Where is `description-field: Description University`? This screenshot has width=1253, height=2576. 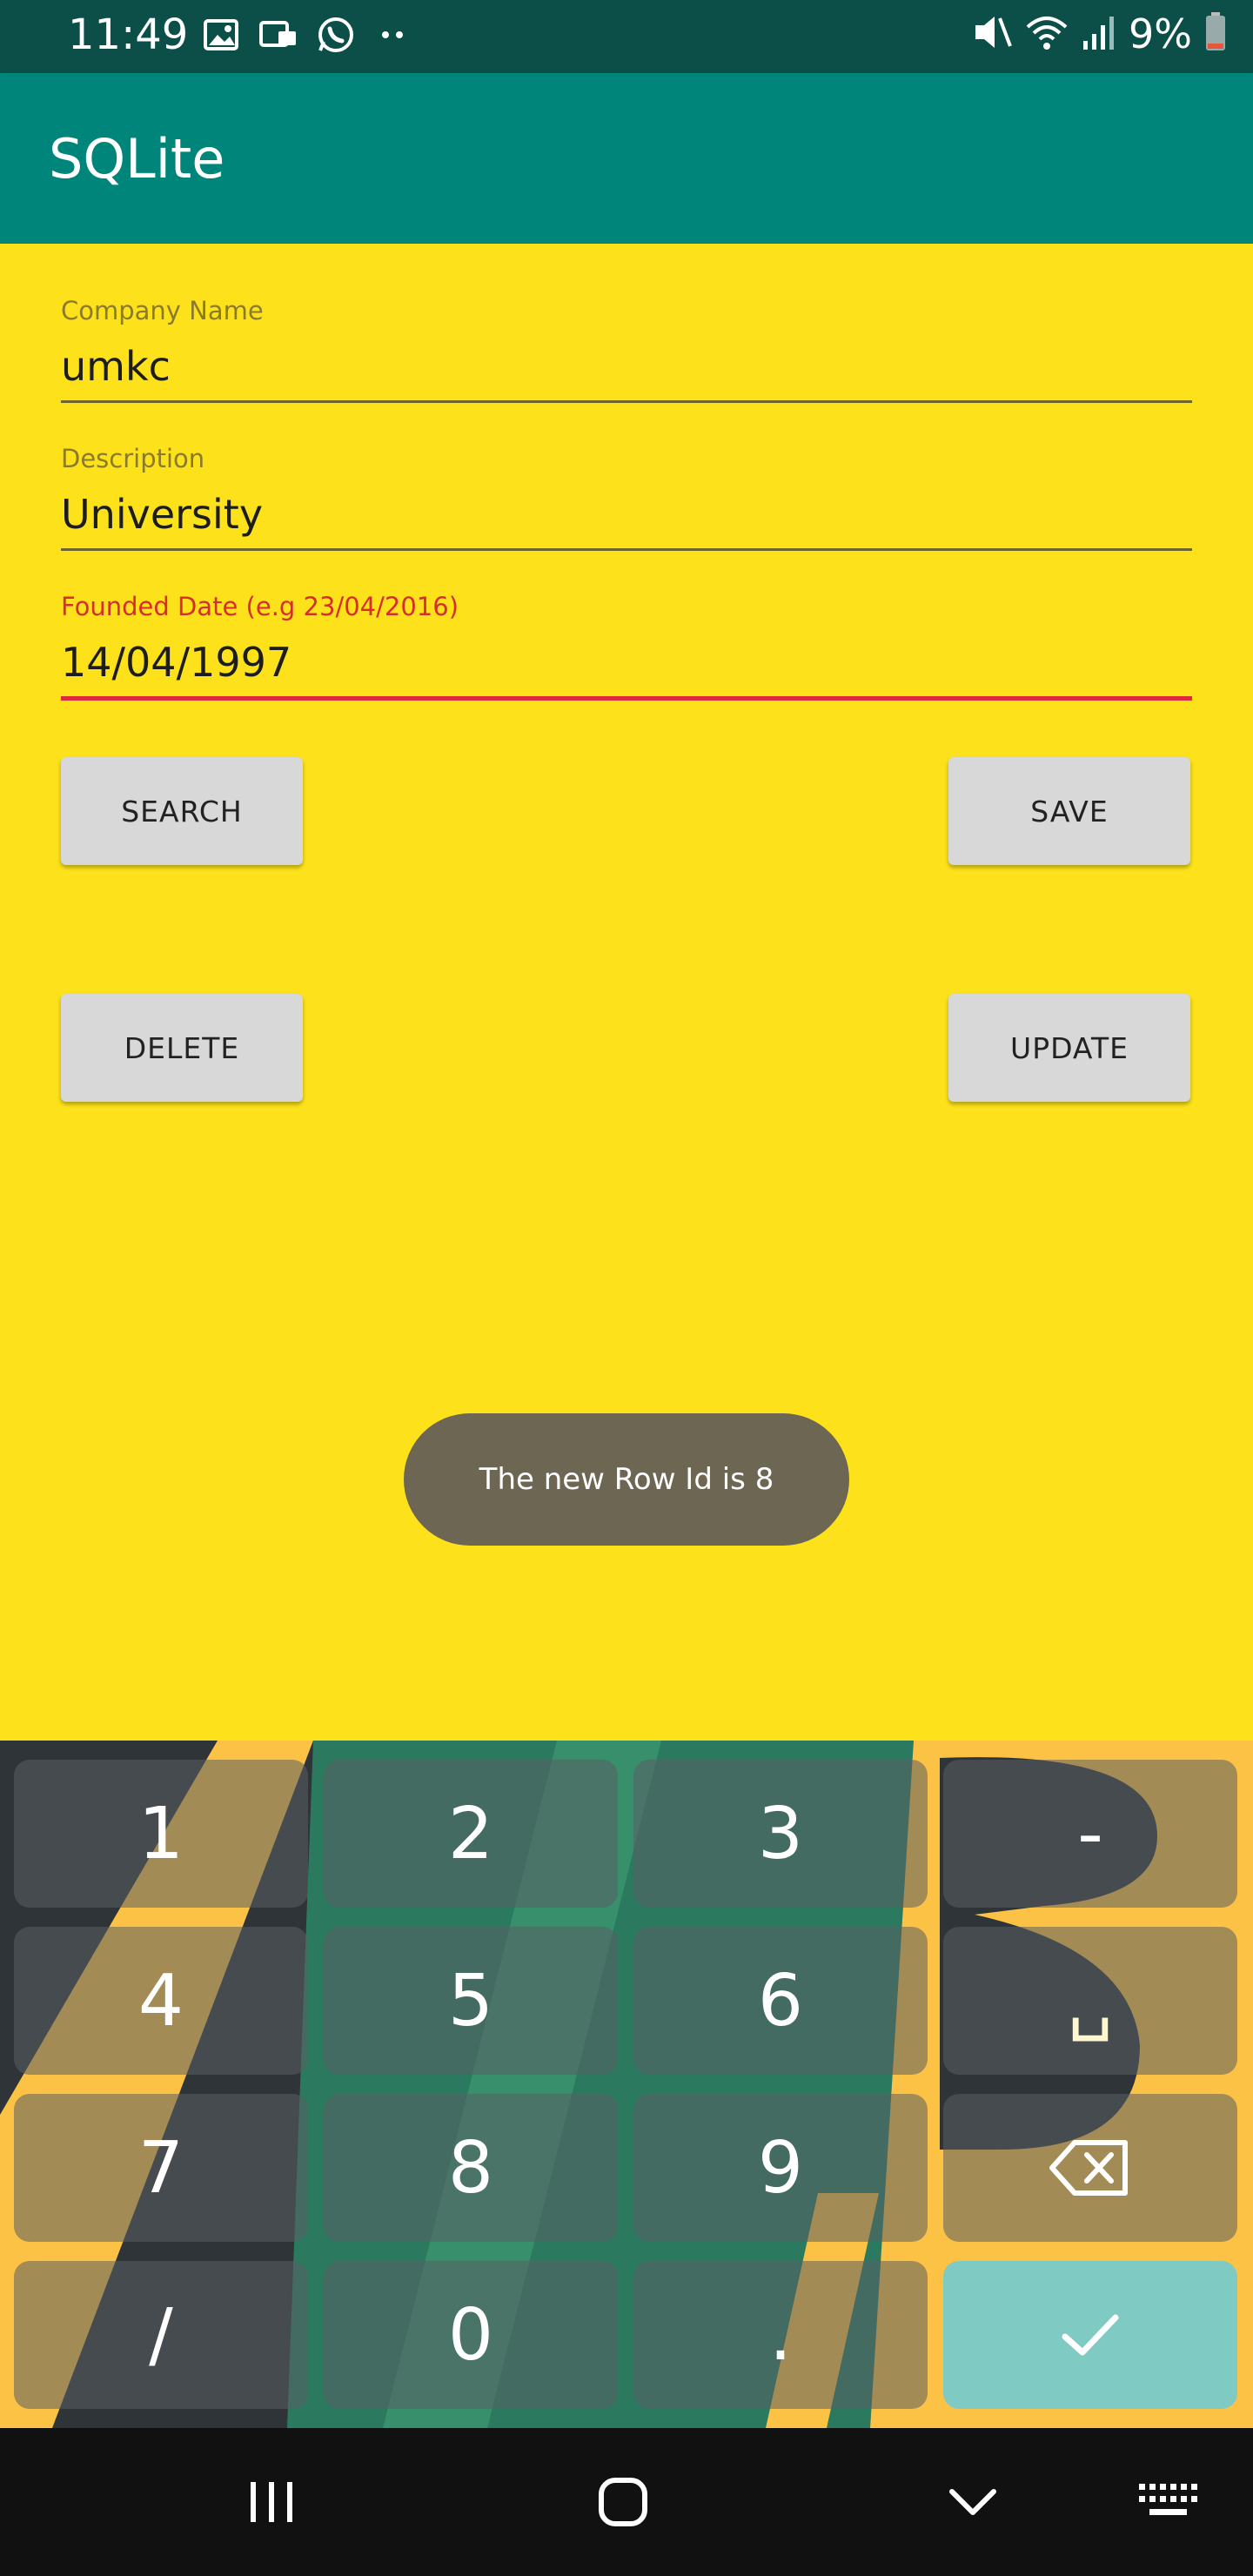
description-field: Description University is located at coordinates (626, 498).